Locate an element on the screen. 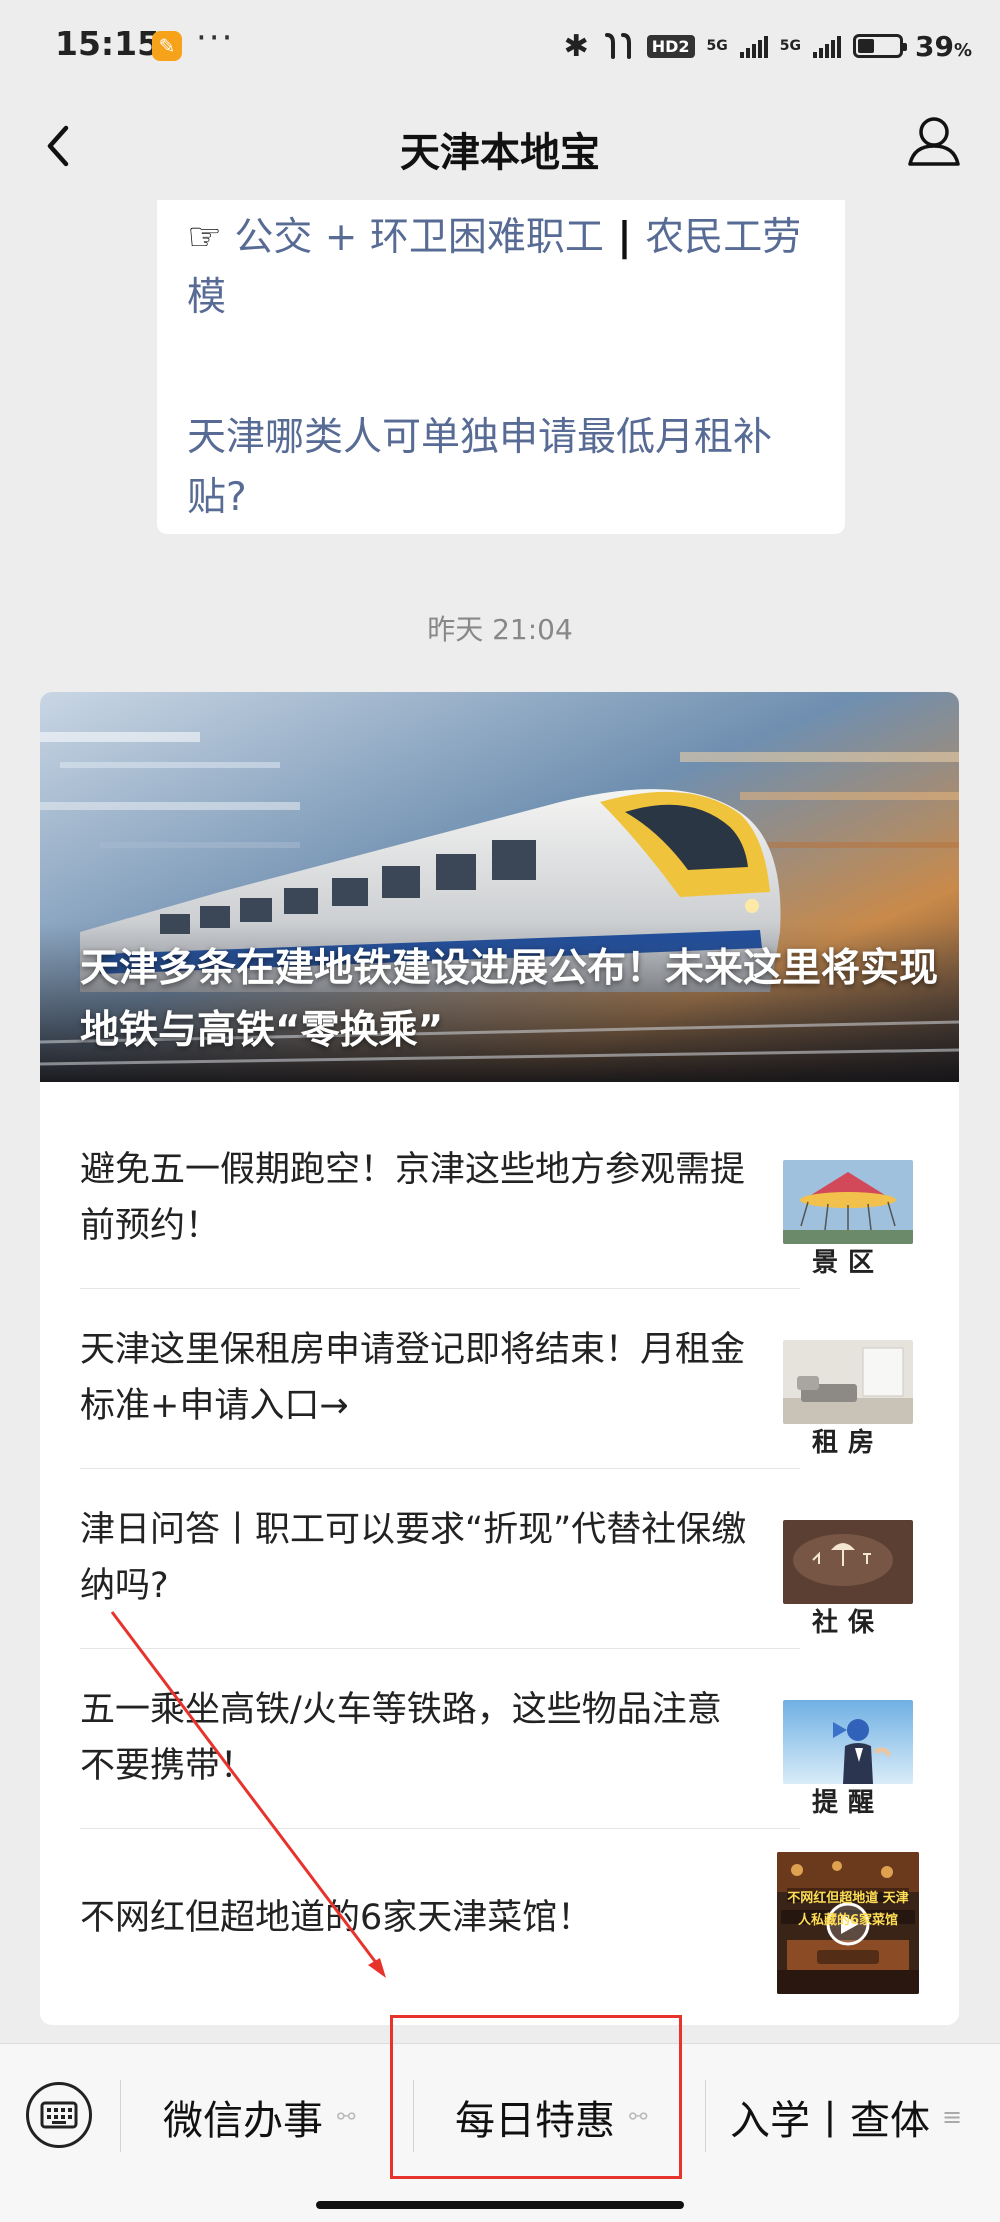 This screenshot has height=2222, width=1000. article-thumbnail: 景区 is located at coordinates (851, 1198).